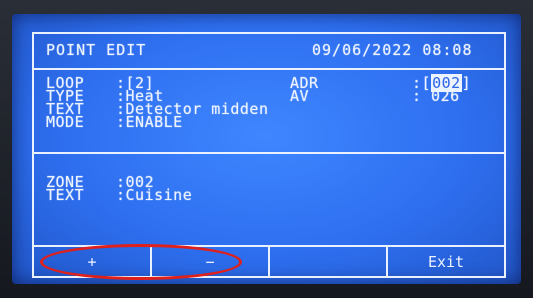 The image size is (533, 298). I want to click on av-value: : 026, so click(436, 96).